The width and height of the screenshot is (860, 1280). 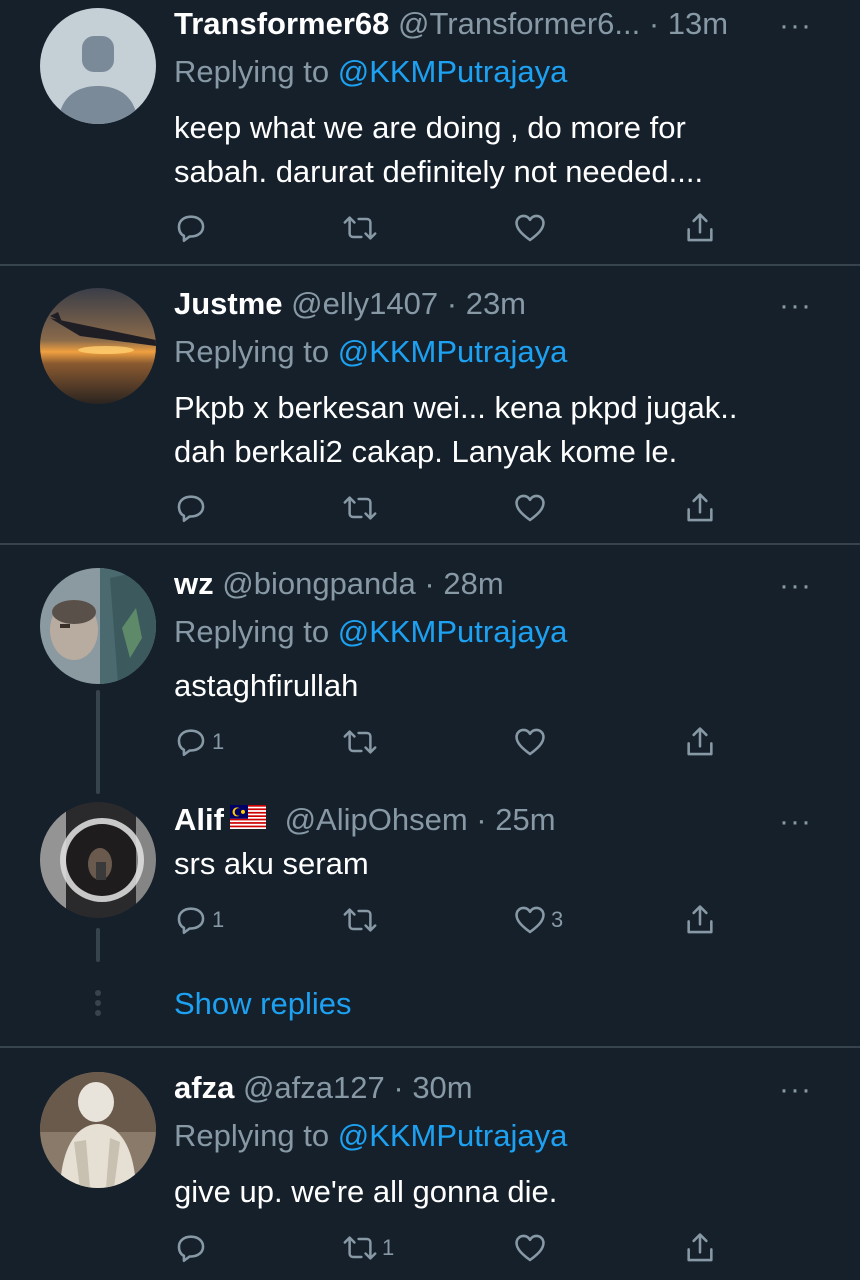 I want to click on timestamp: 28m, so click(x=473, y=583).